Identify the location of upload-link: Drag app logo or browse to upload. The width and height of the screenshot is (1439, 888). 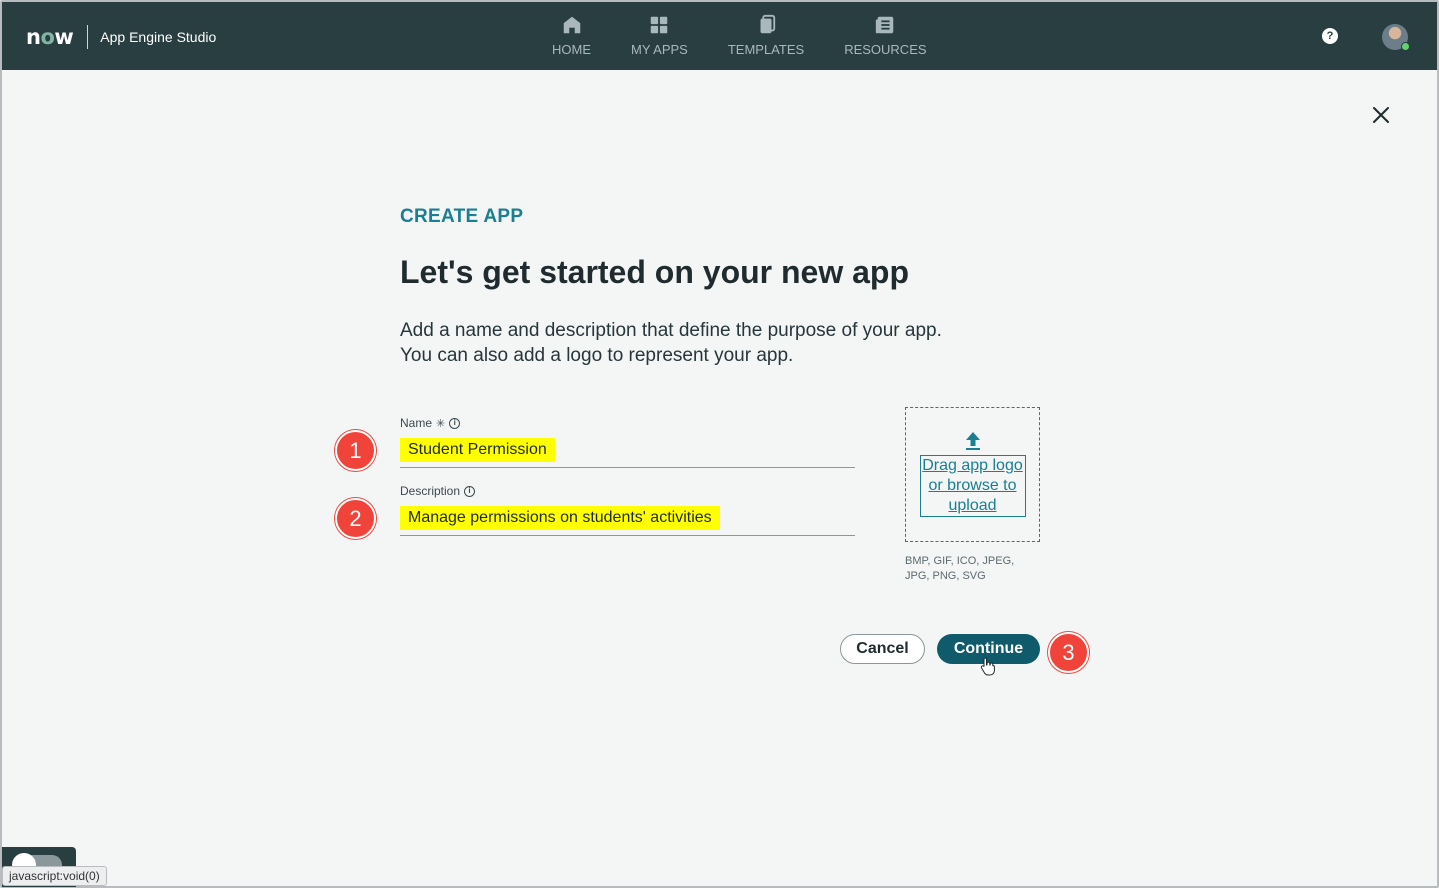
(972, 485).